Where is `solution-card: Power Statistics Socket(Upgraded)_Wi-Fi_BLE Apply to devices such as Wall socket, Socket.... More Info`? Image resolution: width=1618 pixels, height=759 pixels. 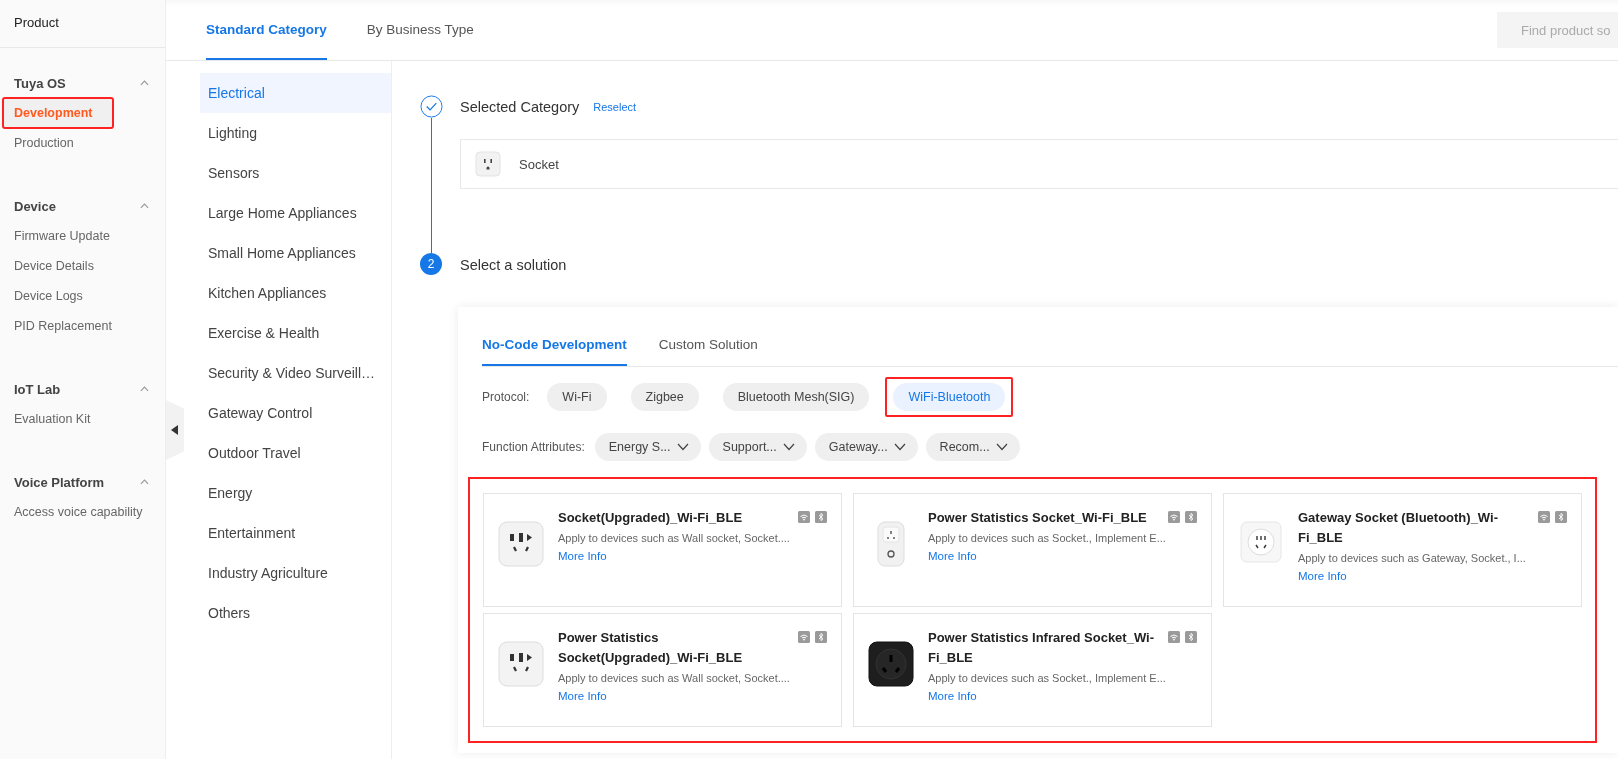 solution-card: Power Statistics Socket(Upgraded)_Wi-Fi_BLE Apply to devices such as Wall socket, Socket.... More Info is located at coordinates (662, 670).